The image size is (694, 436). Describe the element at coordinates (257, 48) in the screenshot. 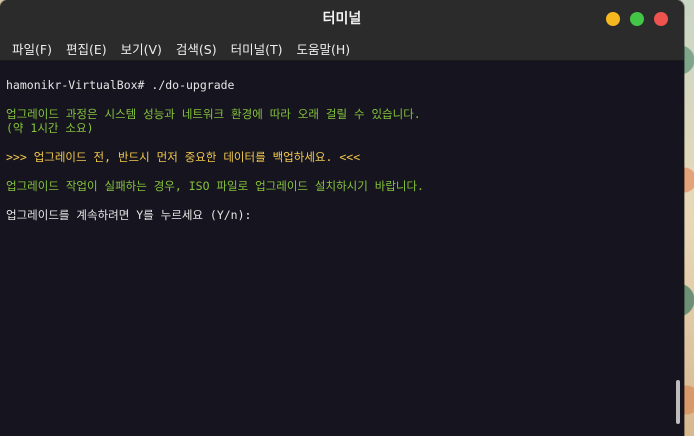

I see `menu-terminal: 터미널(T)` at that location.